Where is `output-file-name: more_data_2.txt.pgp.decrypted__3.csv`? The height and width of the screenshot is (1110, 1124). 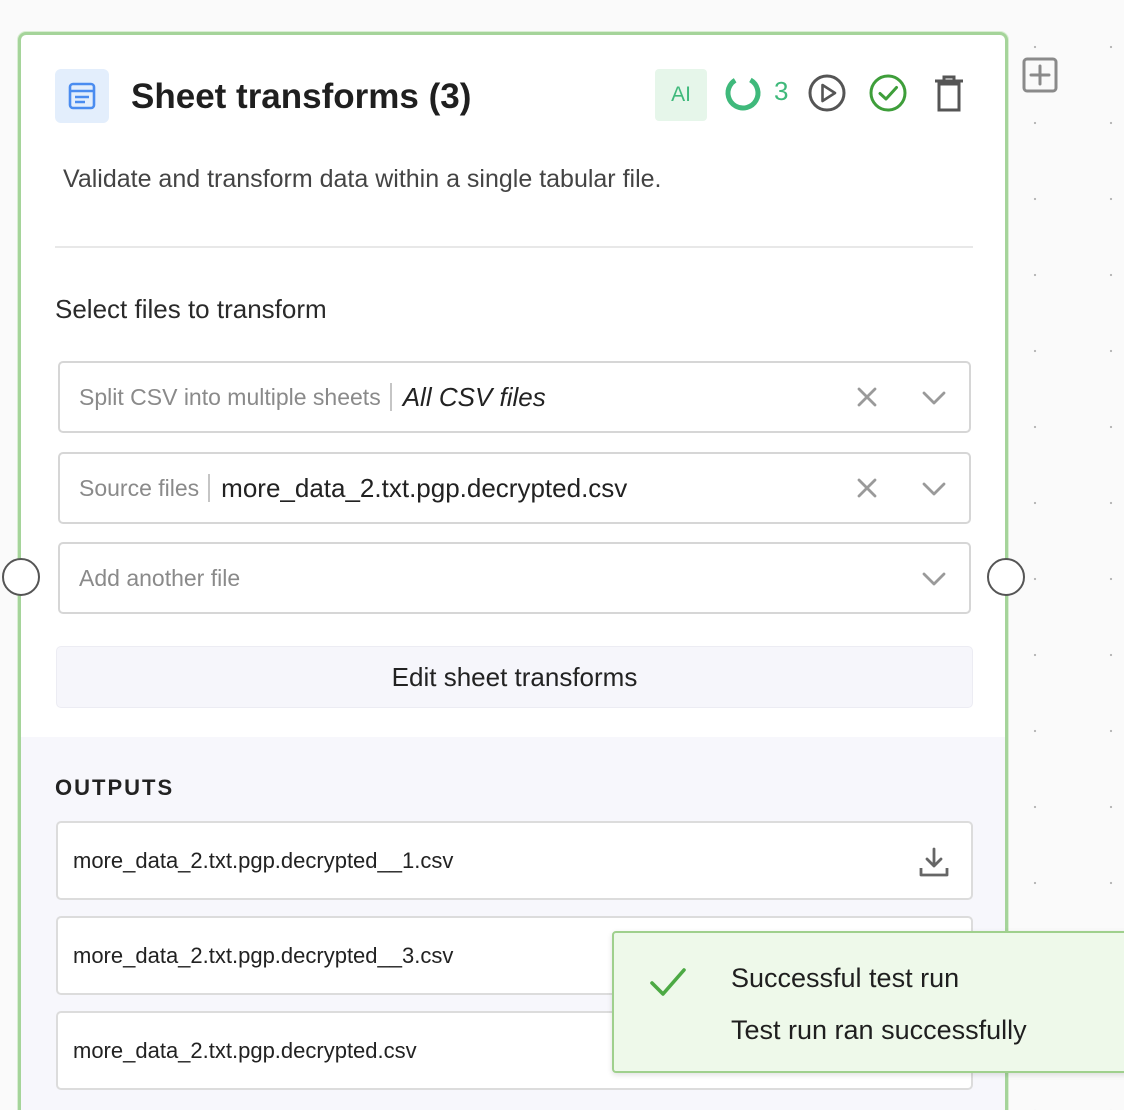
output-file-name: more_data_2.txt.pgp.decrypted__3.csv is located at coordinates (263, 955).